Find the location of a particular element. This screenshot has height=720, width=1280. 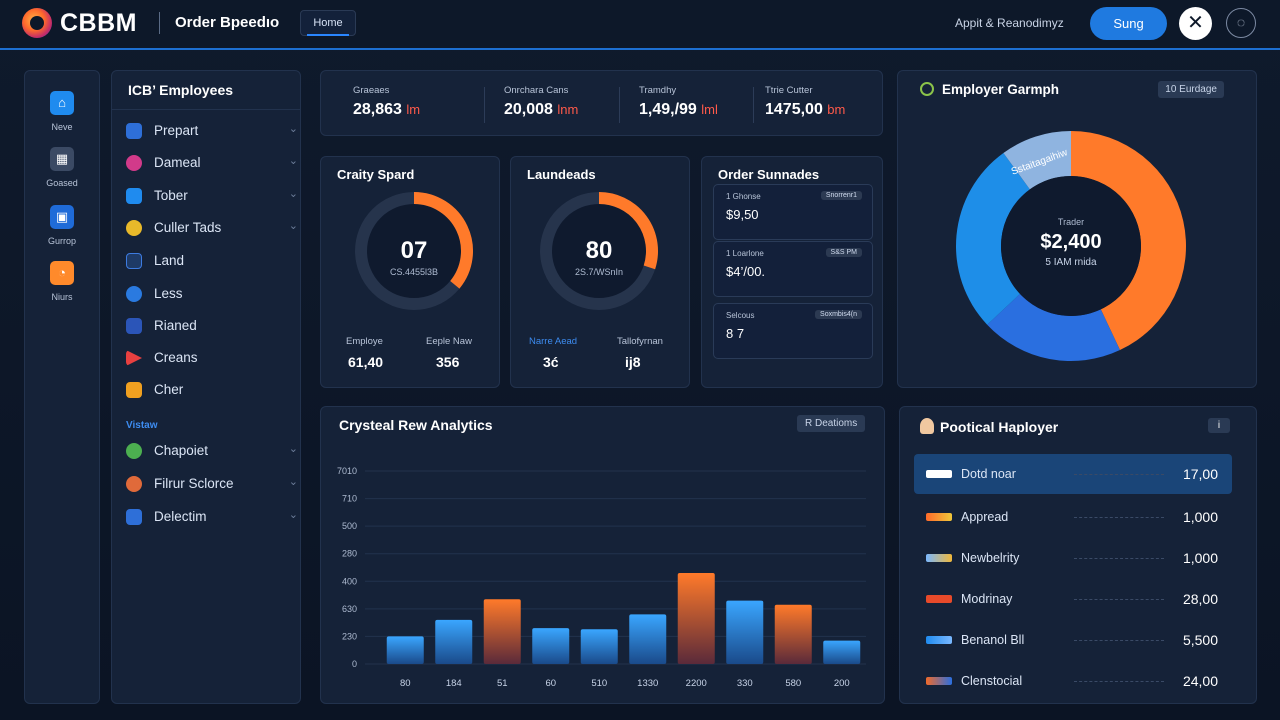

gauge-foot-value: ĳ8 is located at coordinates (633, 362).